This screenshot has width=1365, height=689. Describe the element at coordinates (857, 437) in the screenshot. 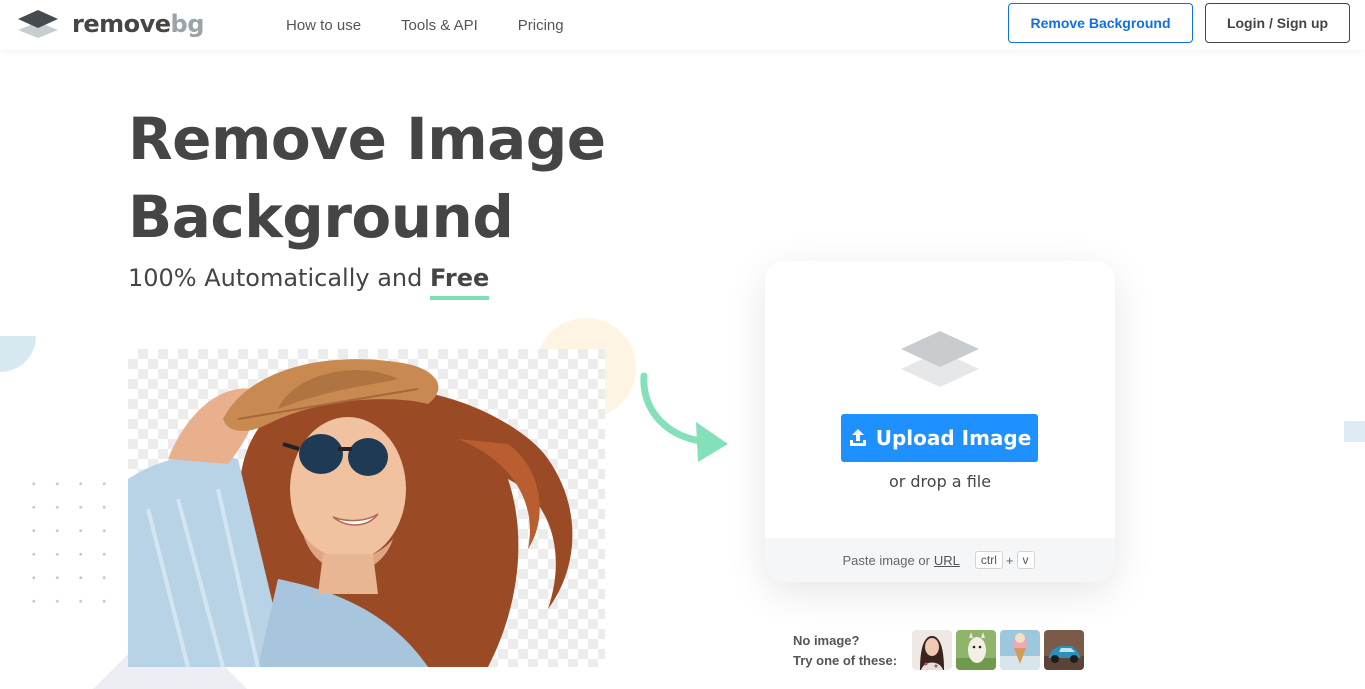

I see `upload-icon` at that location.